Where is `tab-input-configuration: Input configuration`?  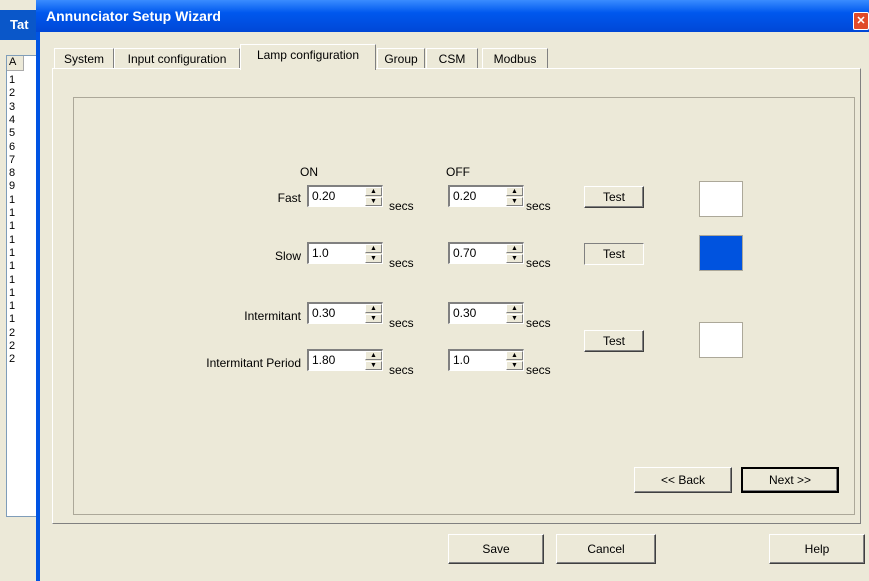
tab-input-configuration: Input configuration is located at coordinates (177, 58).